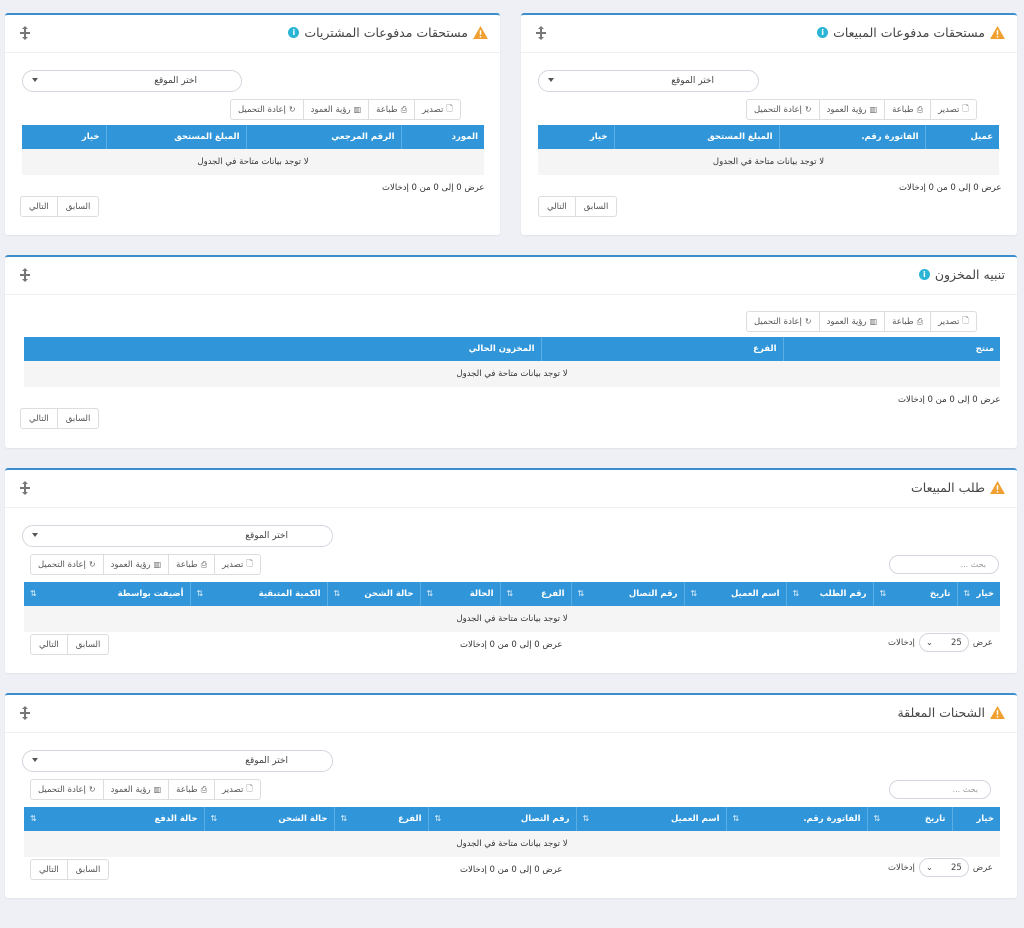 This screenshot has height=928, width=1024. I want to click on column-header: الحالة ⇅, so click(459, 594).